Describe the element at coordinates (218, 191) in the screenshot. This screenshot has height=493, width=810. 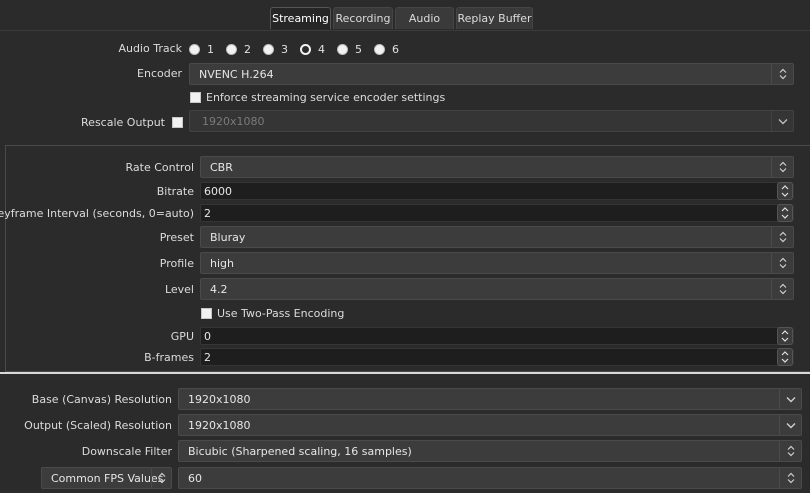
I see `bitrate-value: 6000` at that location.